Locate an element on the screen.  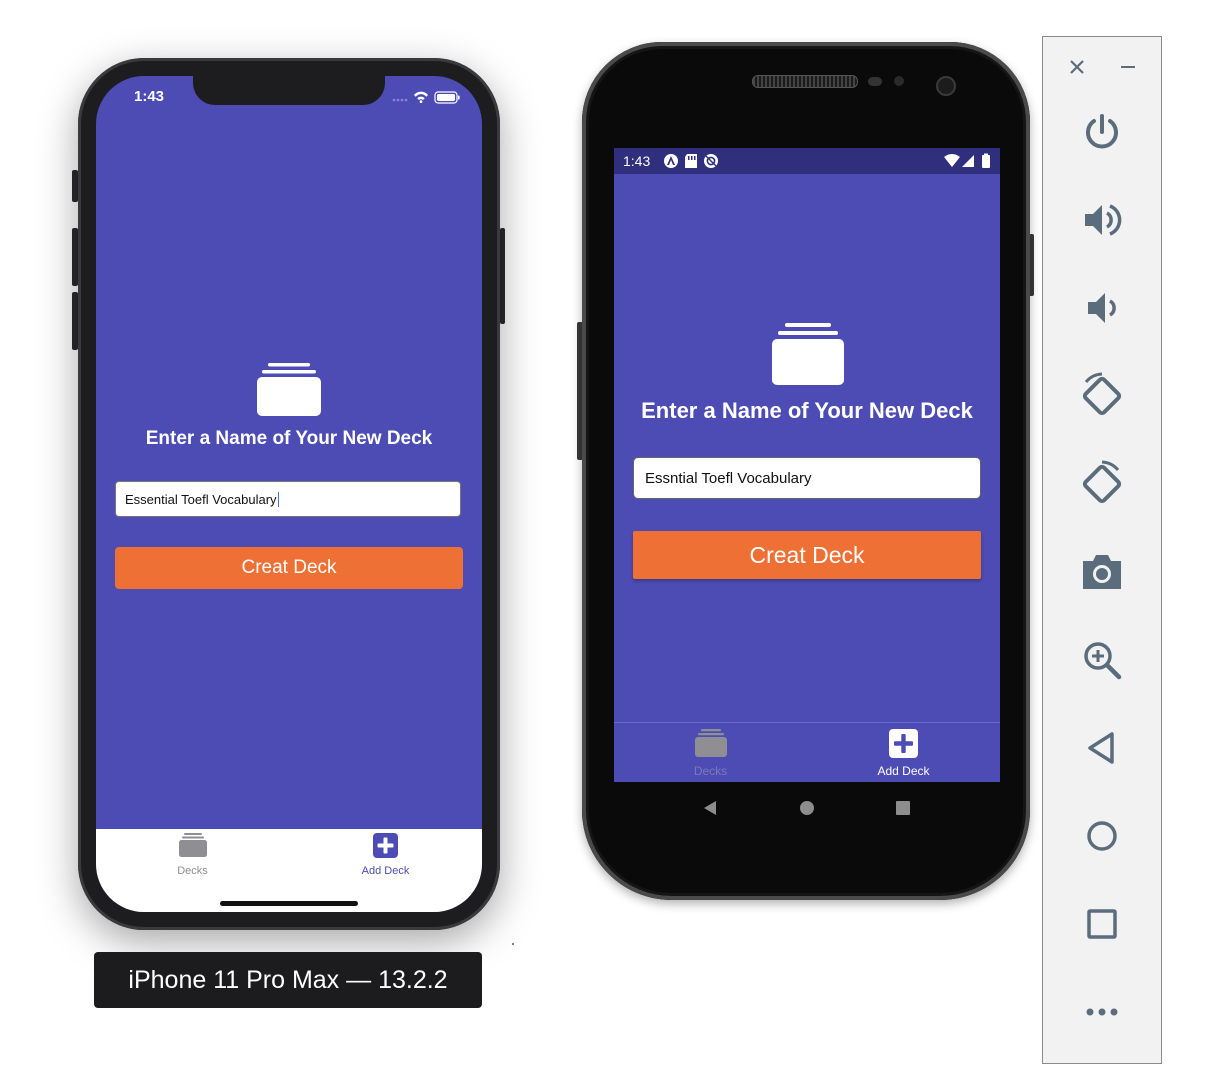
close-icon is located at coordinates (1077, 67).